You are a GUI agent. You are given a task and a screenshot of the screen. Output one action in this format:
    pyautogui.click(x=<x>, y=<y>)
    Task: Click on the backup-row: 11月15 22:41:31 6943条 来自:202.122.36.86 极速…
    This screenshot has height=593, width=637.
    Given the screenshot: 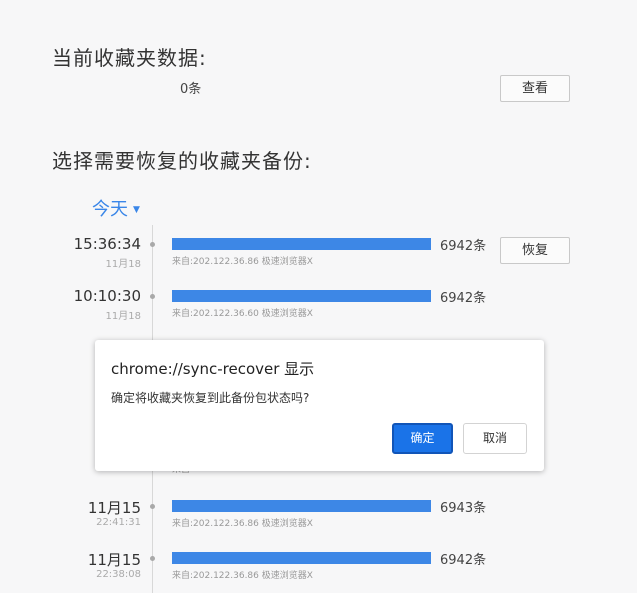 What is the action you would take?
    pyautogui.click(x=318, y=522)
    